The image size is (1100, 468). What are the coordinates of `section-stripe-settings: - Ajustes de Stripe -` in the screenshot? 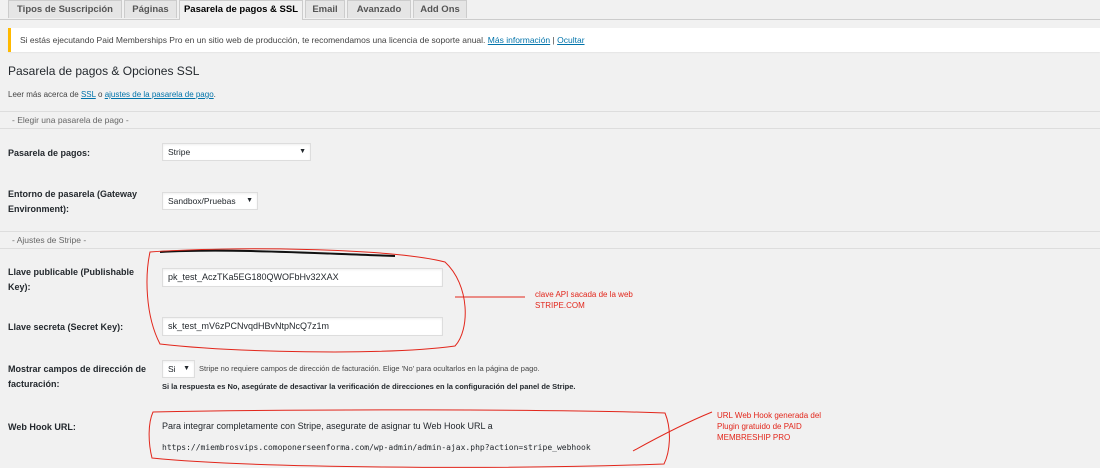 It's located at (550, 240).